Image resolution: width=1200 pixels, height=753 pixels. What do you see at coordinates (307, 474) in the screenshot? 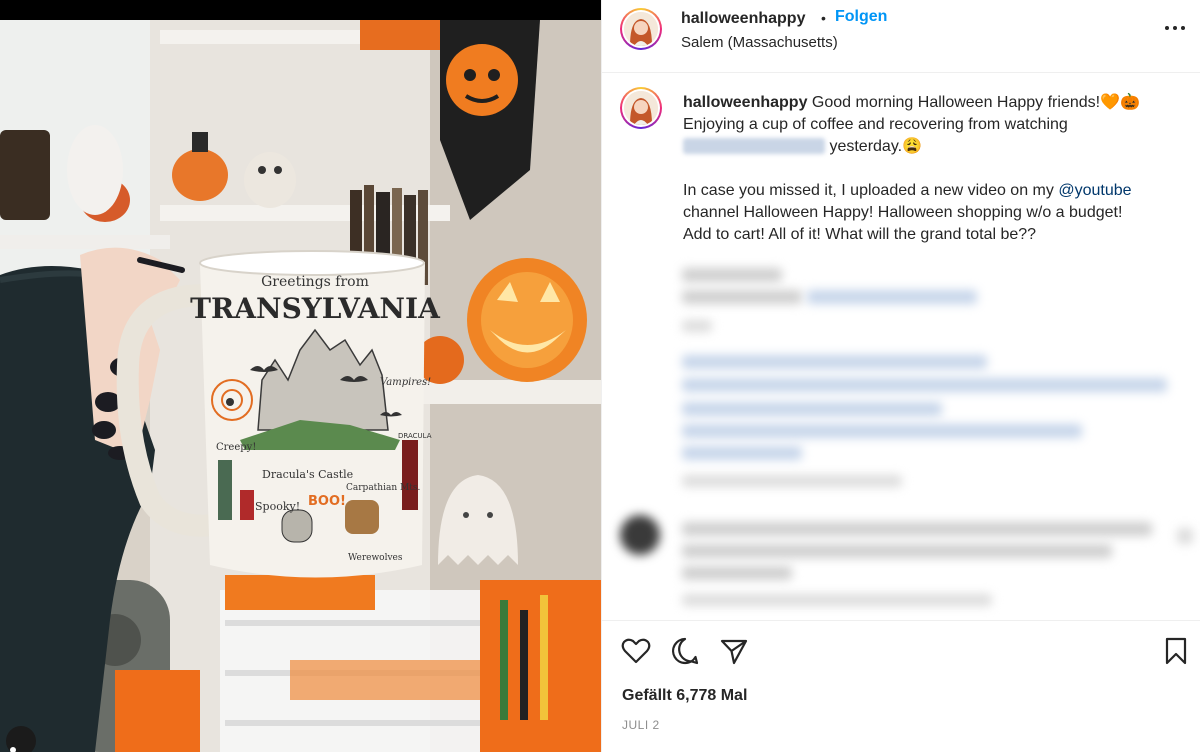
I see `mug-label-castle: Dracula's Castle` at bounding box center [307, 474].